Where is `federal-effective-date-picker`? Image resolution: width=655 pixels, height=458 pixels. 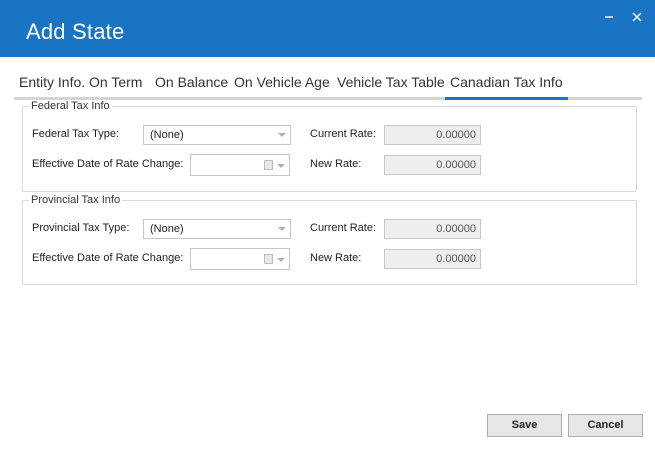
federal-effective-date-picker is located at coordinates (240, 165).